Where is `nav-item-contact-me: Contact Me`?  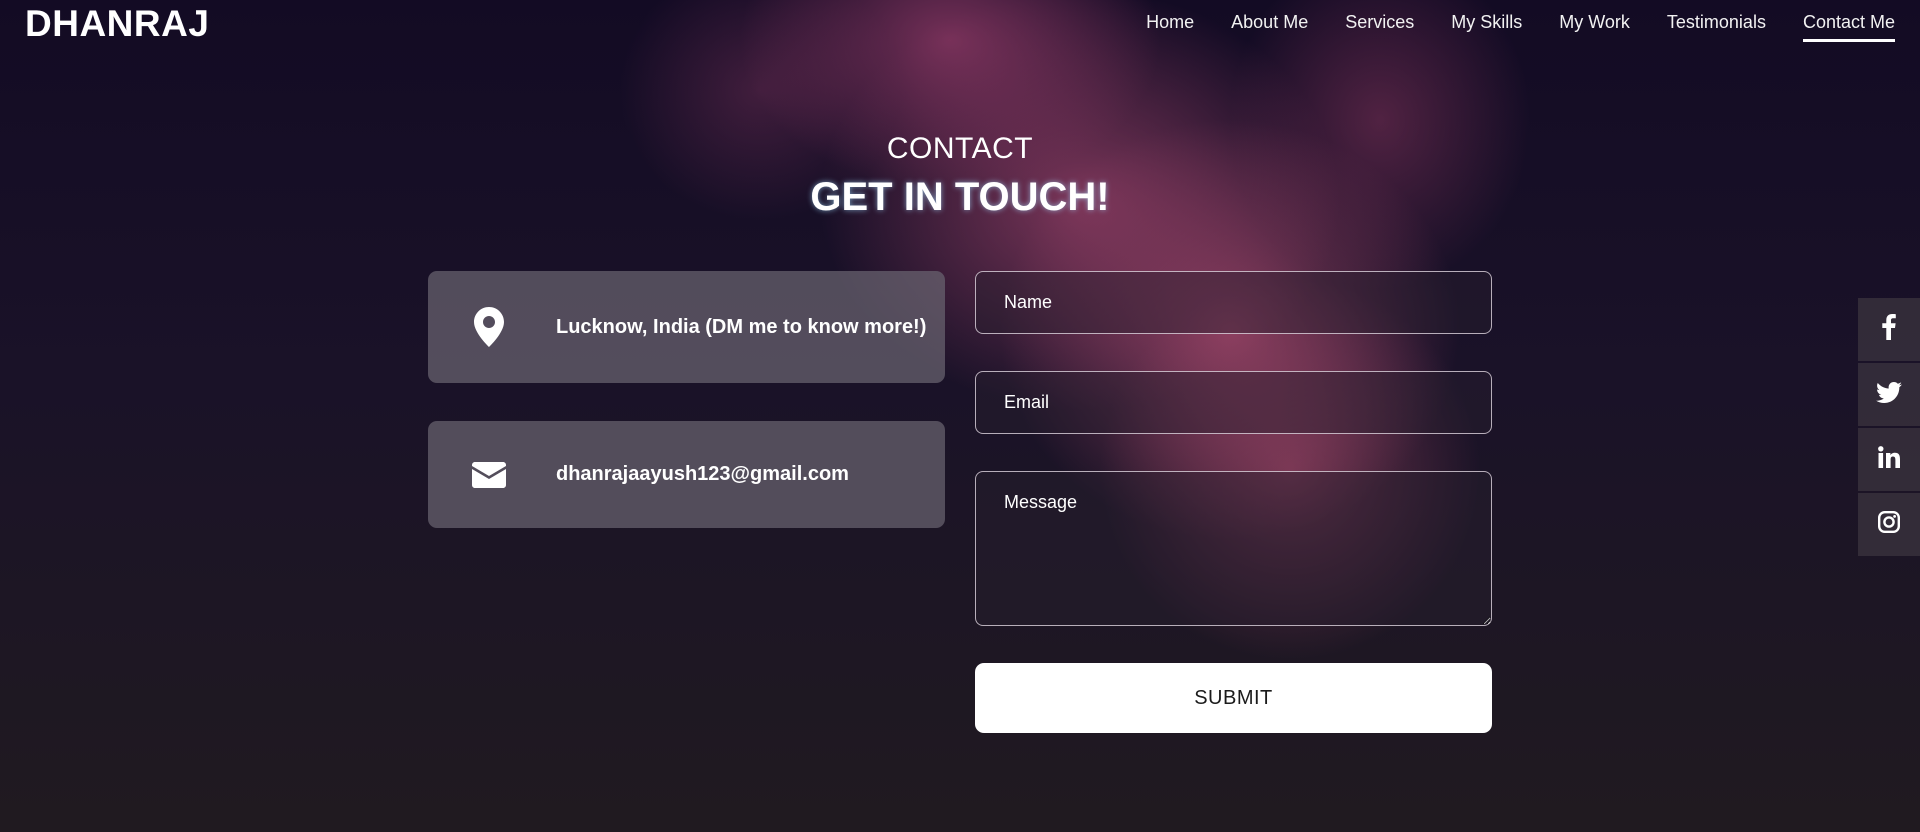 nav-item-contact-me: Contact Me is located at coordinates (1848, 27).